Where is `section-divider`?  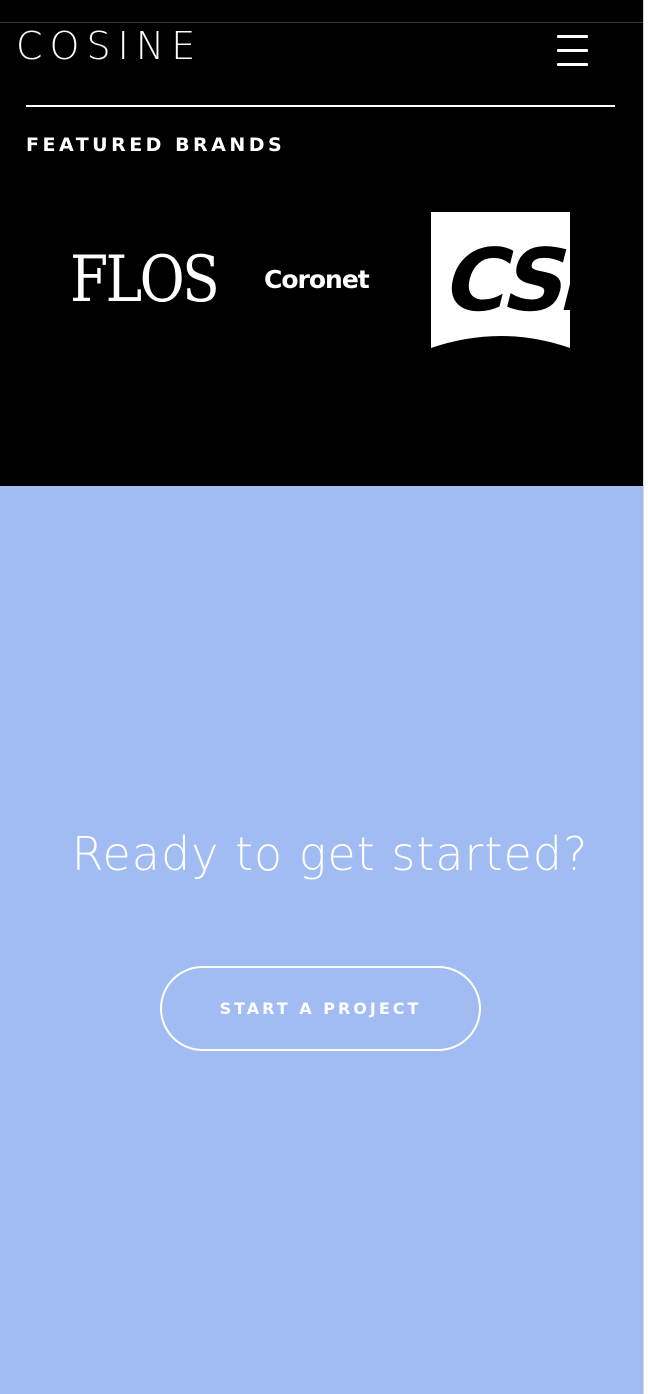 section-divider is located at coordinates (320, 106).